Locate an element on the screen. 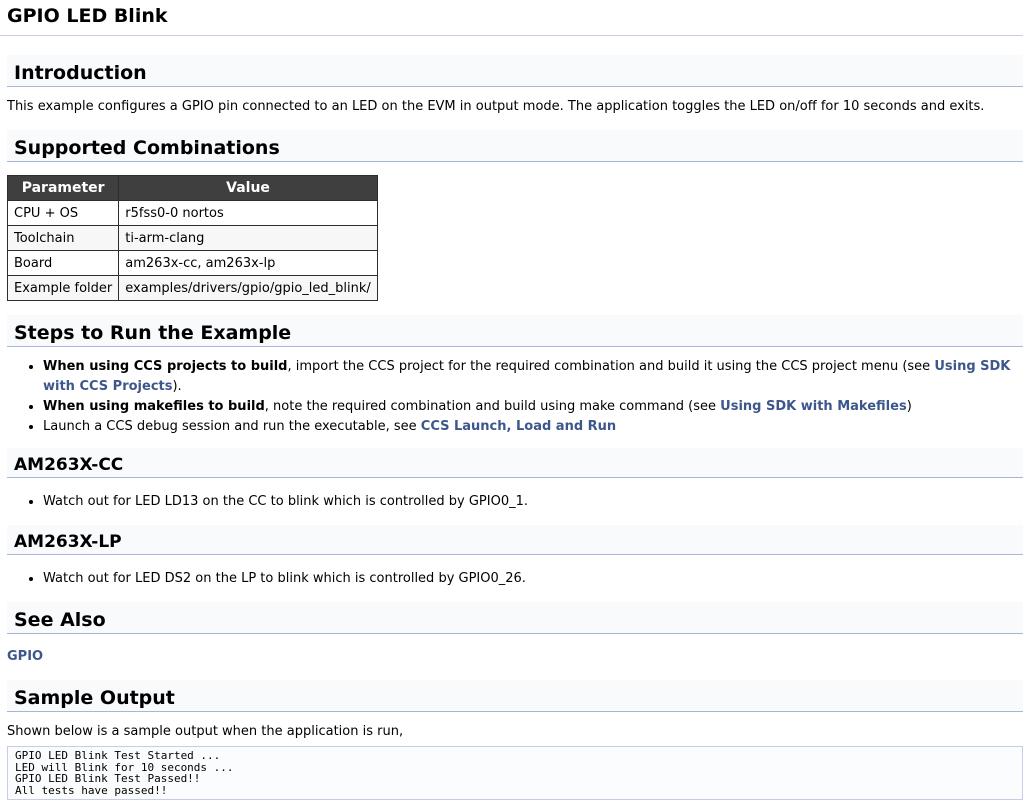 This screenshot has height=800, width=1023. link-gpio: GPIO is located at coordinates (25, 656).